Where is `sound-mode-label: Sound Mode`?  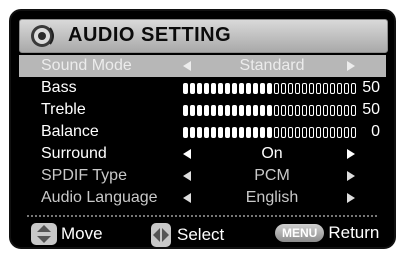 sound-mode-label: Sound Mode is located at coordinates (86, 65).